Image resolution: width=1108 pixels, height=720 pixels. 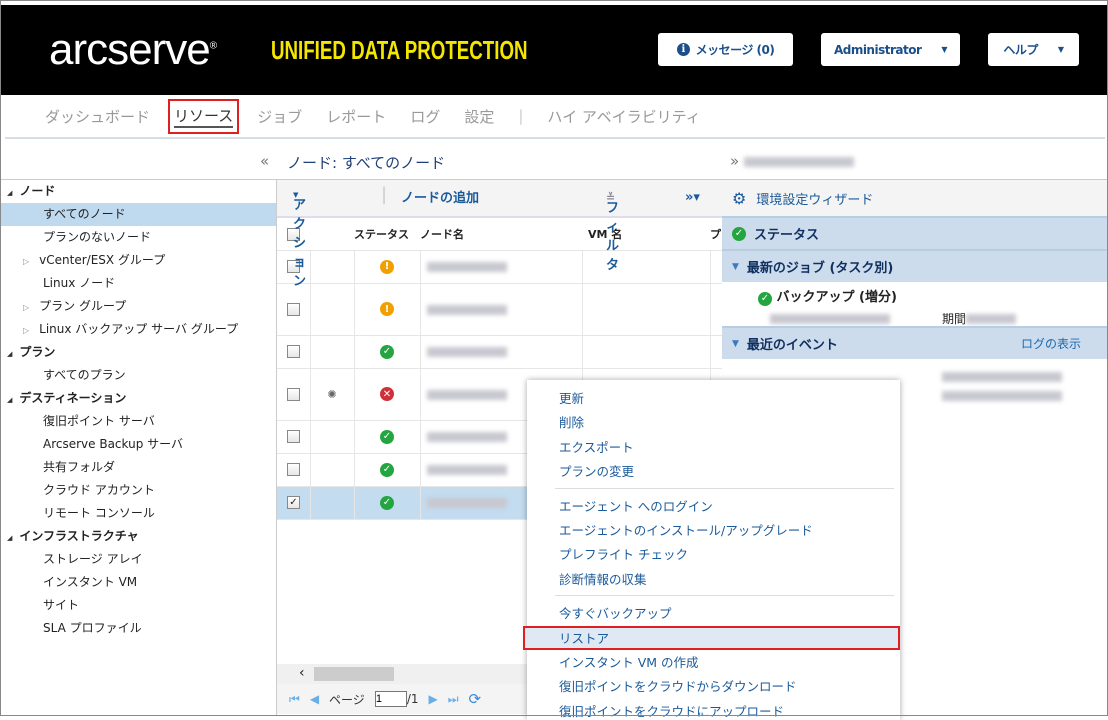 I want to click on collapse-left-icon: «, so click(x=264, y=161).